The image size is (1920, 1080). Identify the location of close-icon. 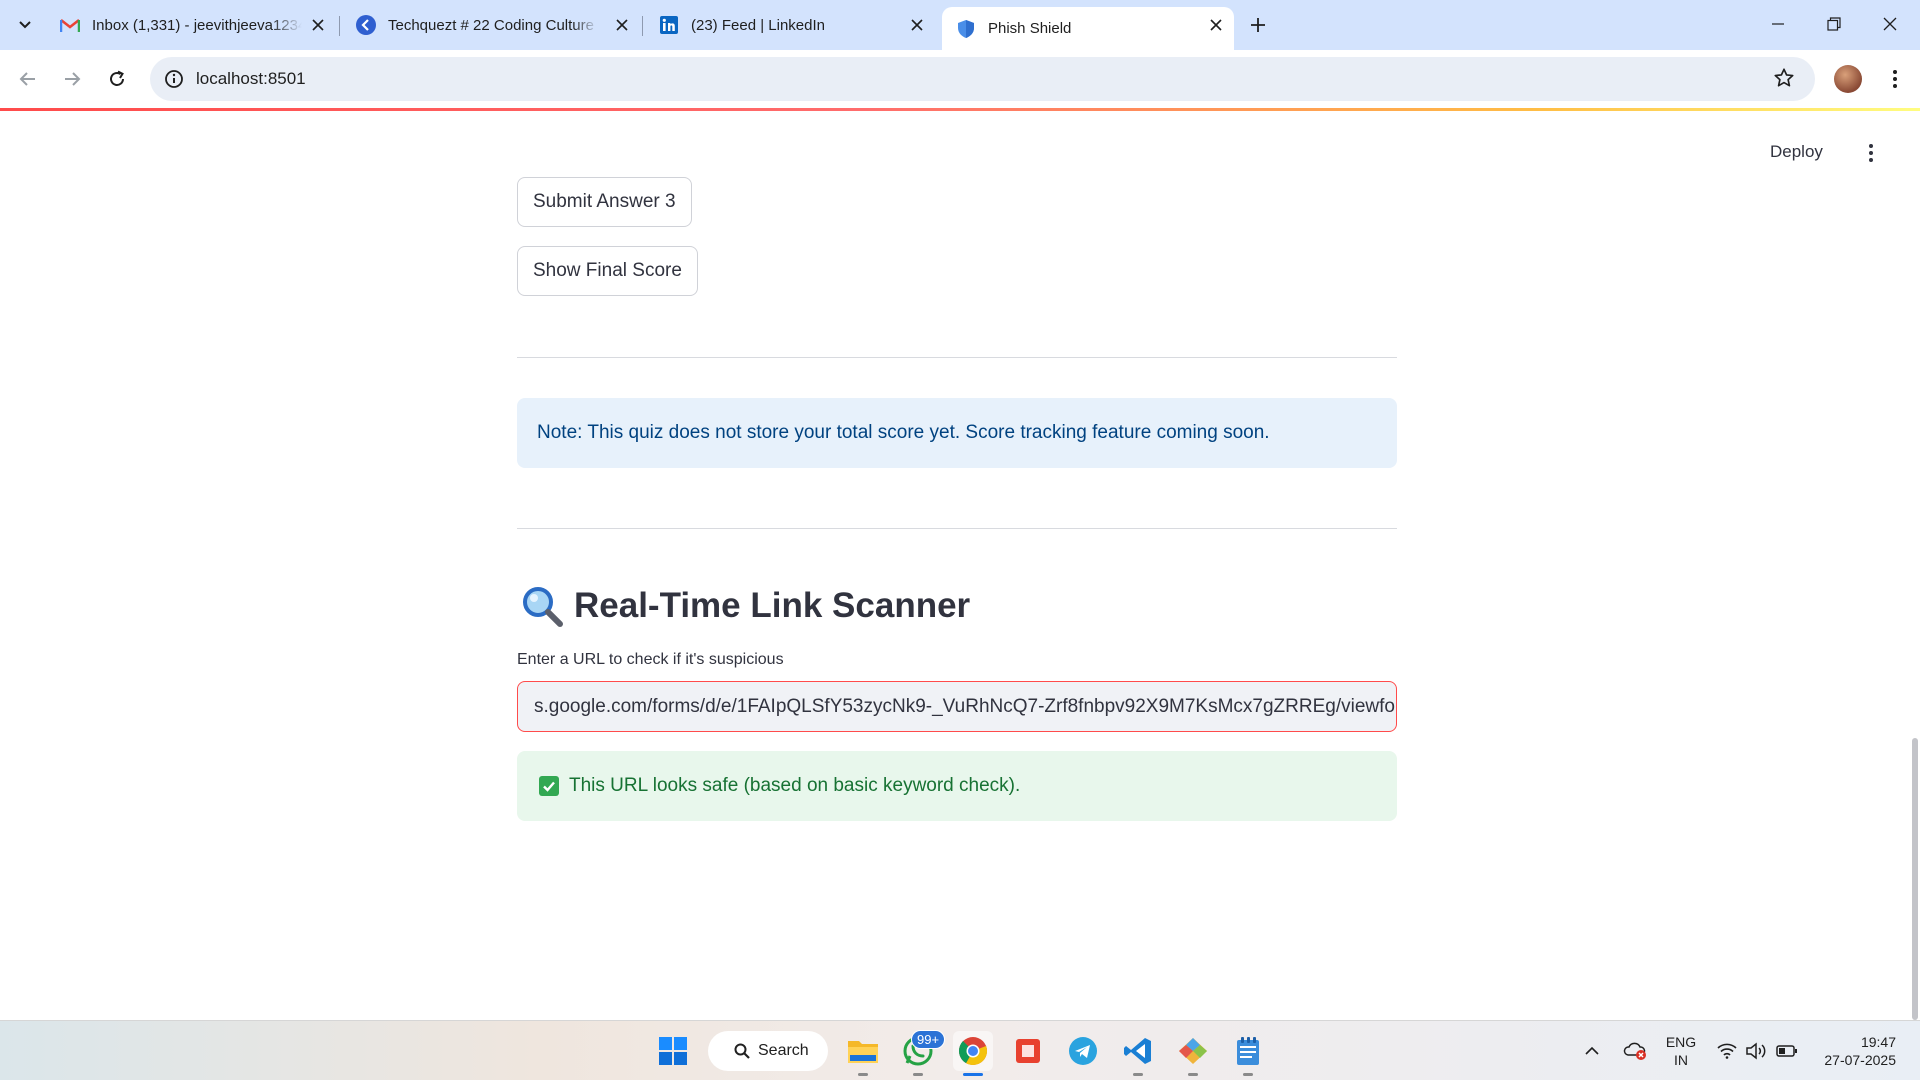
(1890, 24).